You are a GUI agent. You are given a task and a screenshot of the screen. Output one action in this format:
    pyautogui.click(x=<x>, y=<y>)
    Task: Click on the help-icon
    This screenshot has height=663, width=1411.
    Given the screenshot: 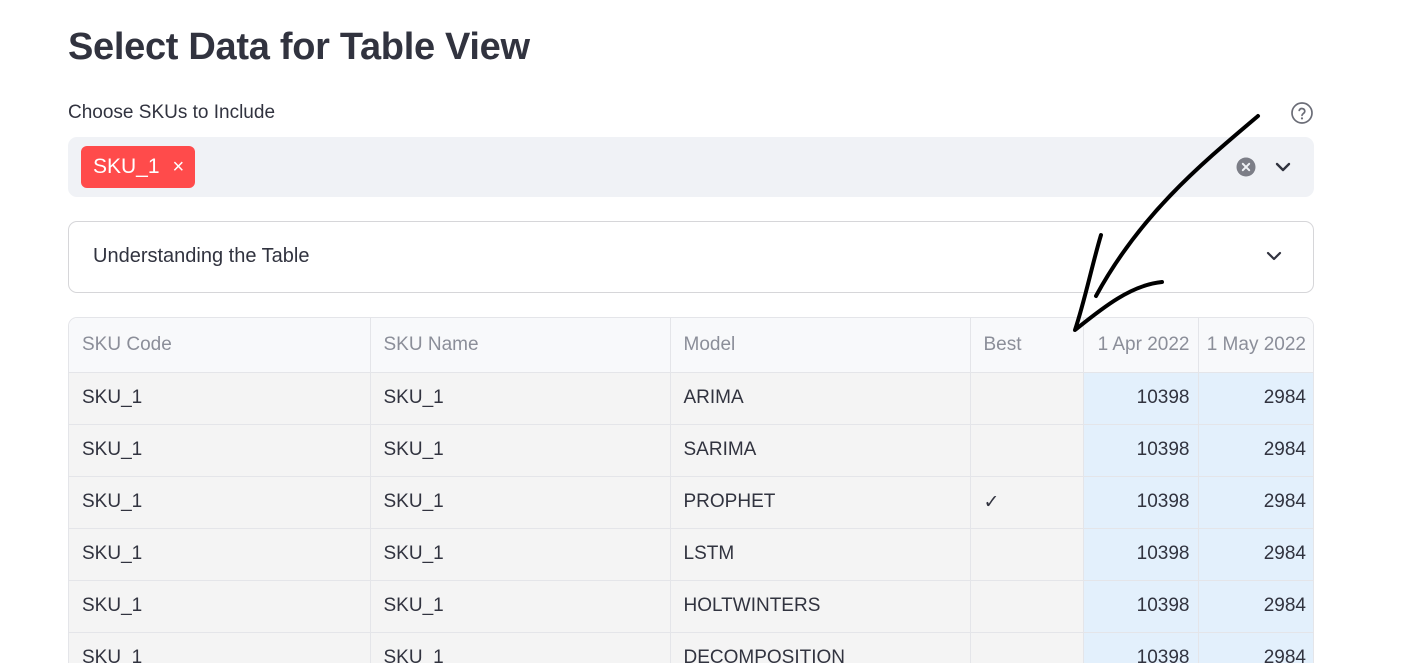 What is the action you would take?
    pyautogui.click(x=1302, y=113)
    